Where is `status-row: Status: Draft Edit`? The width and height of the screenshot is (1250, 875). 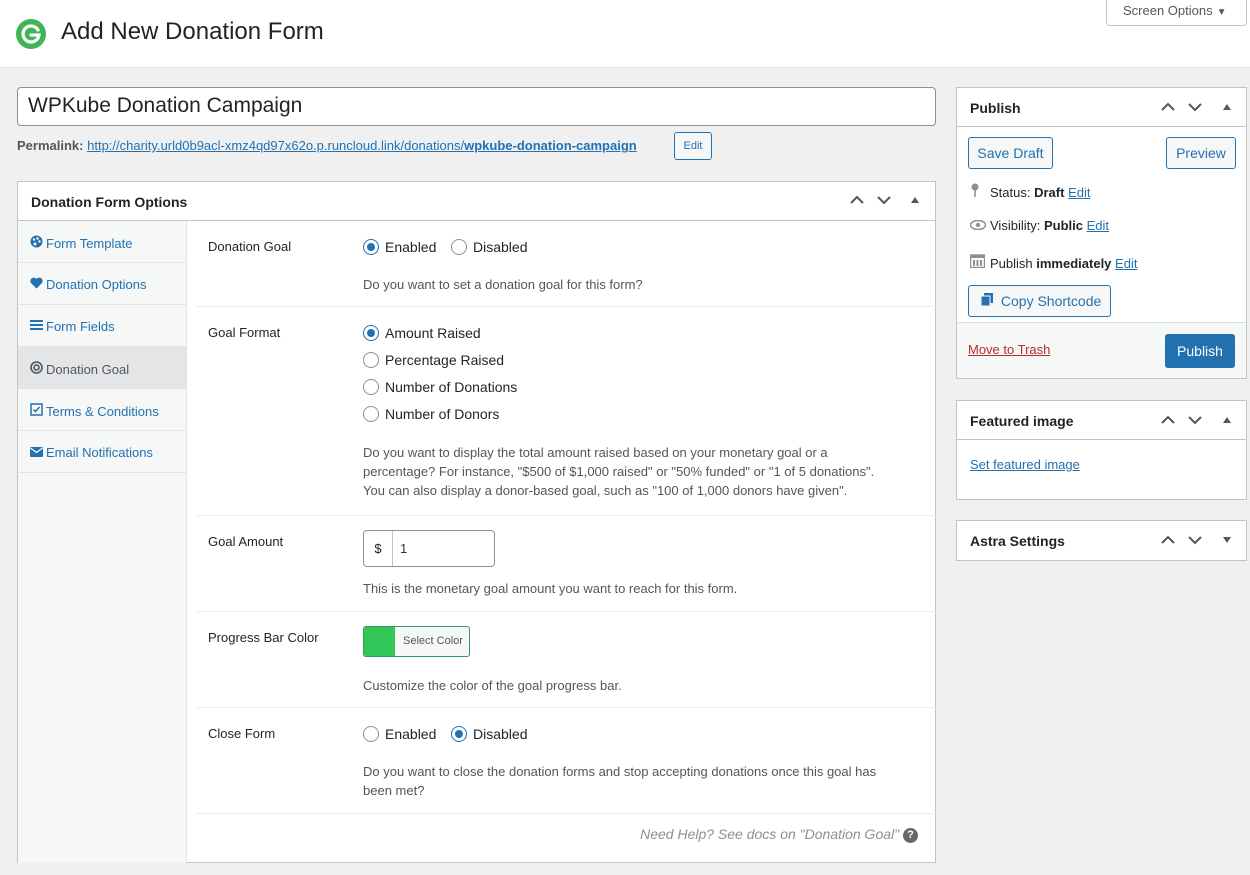 status-row: Status: Draft Edit is located at coordinates (1030, 191).